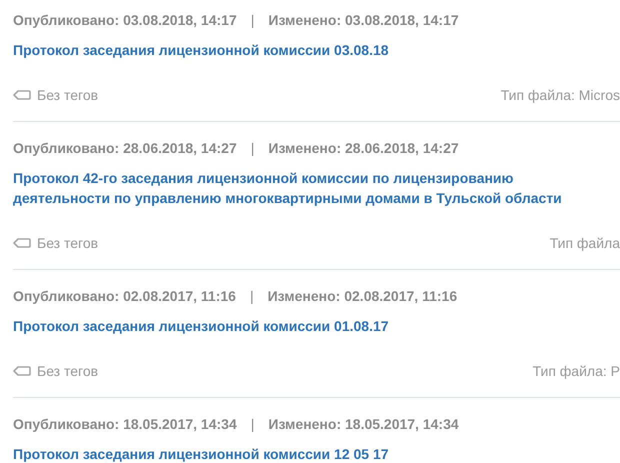 Image resolution: width=620 pixels, height=463 pixels. Describe the element at coordinates (125, 148) in the screenshot. I see `published-date: Опубликовано: 28.06.2018, 14:27` at that location.